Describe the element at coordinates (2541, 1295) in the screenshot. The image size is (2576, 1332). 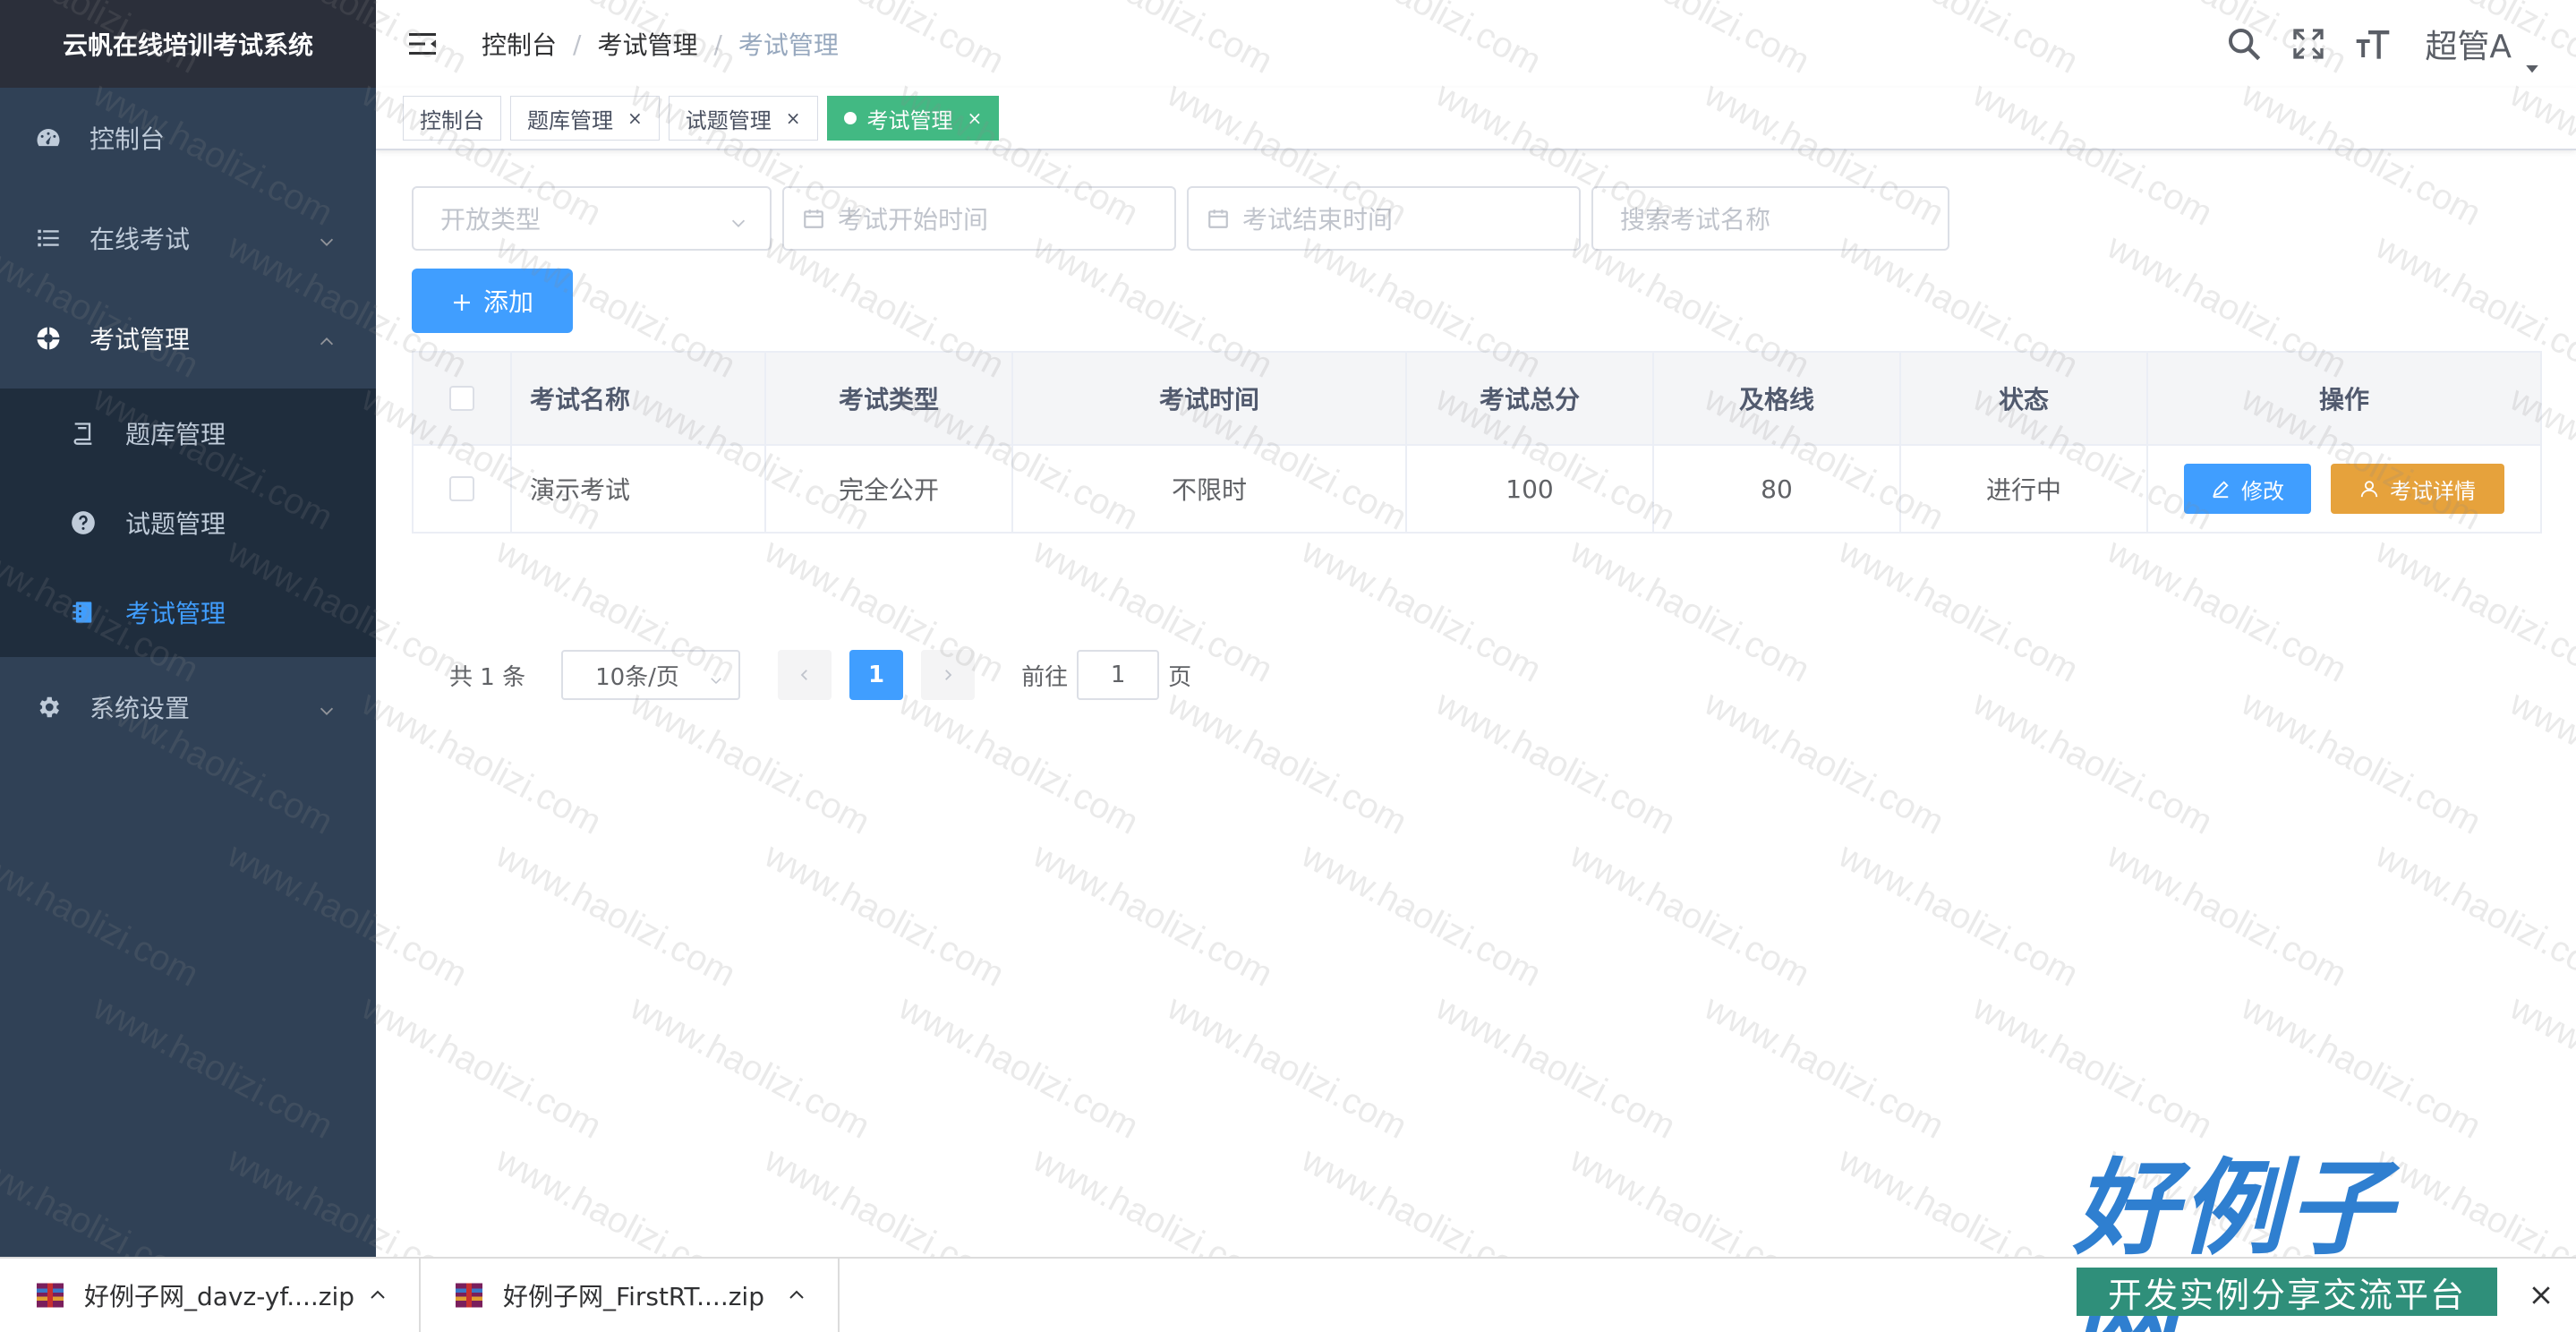
I see `close-download-bar-icon` at that location.